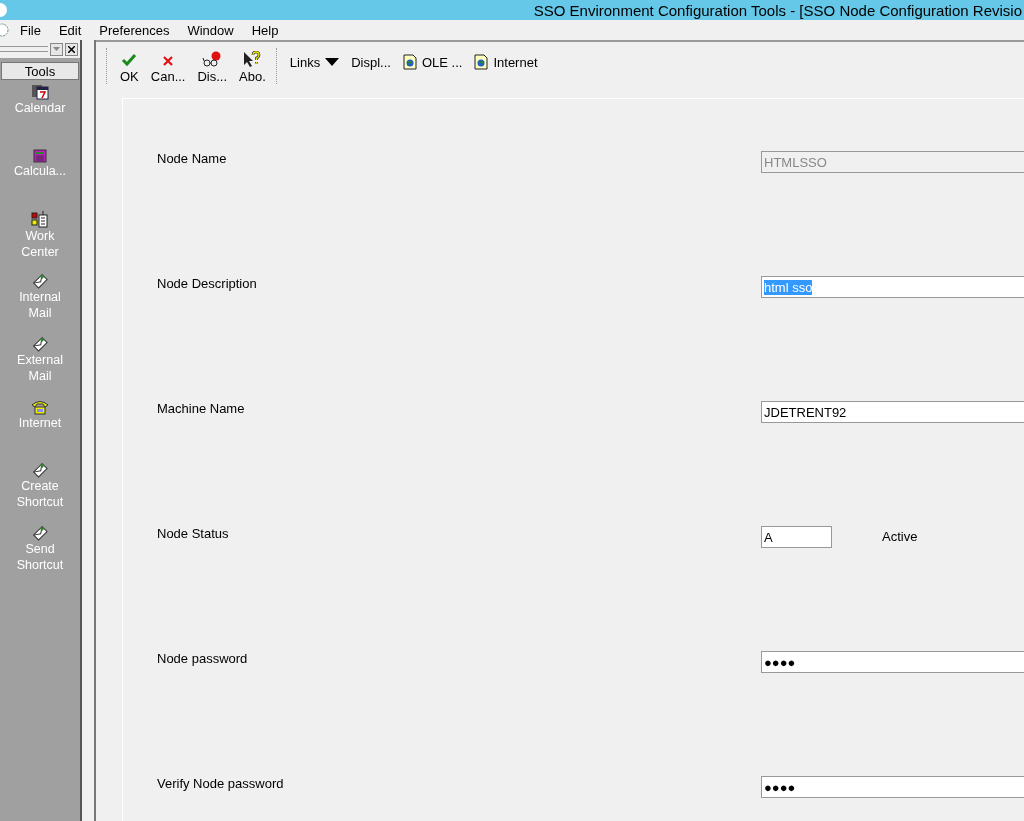  I want to click on field-label: Node password, so click(203, 658).